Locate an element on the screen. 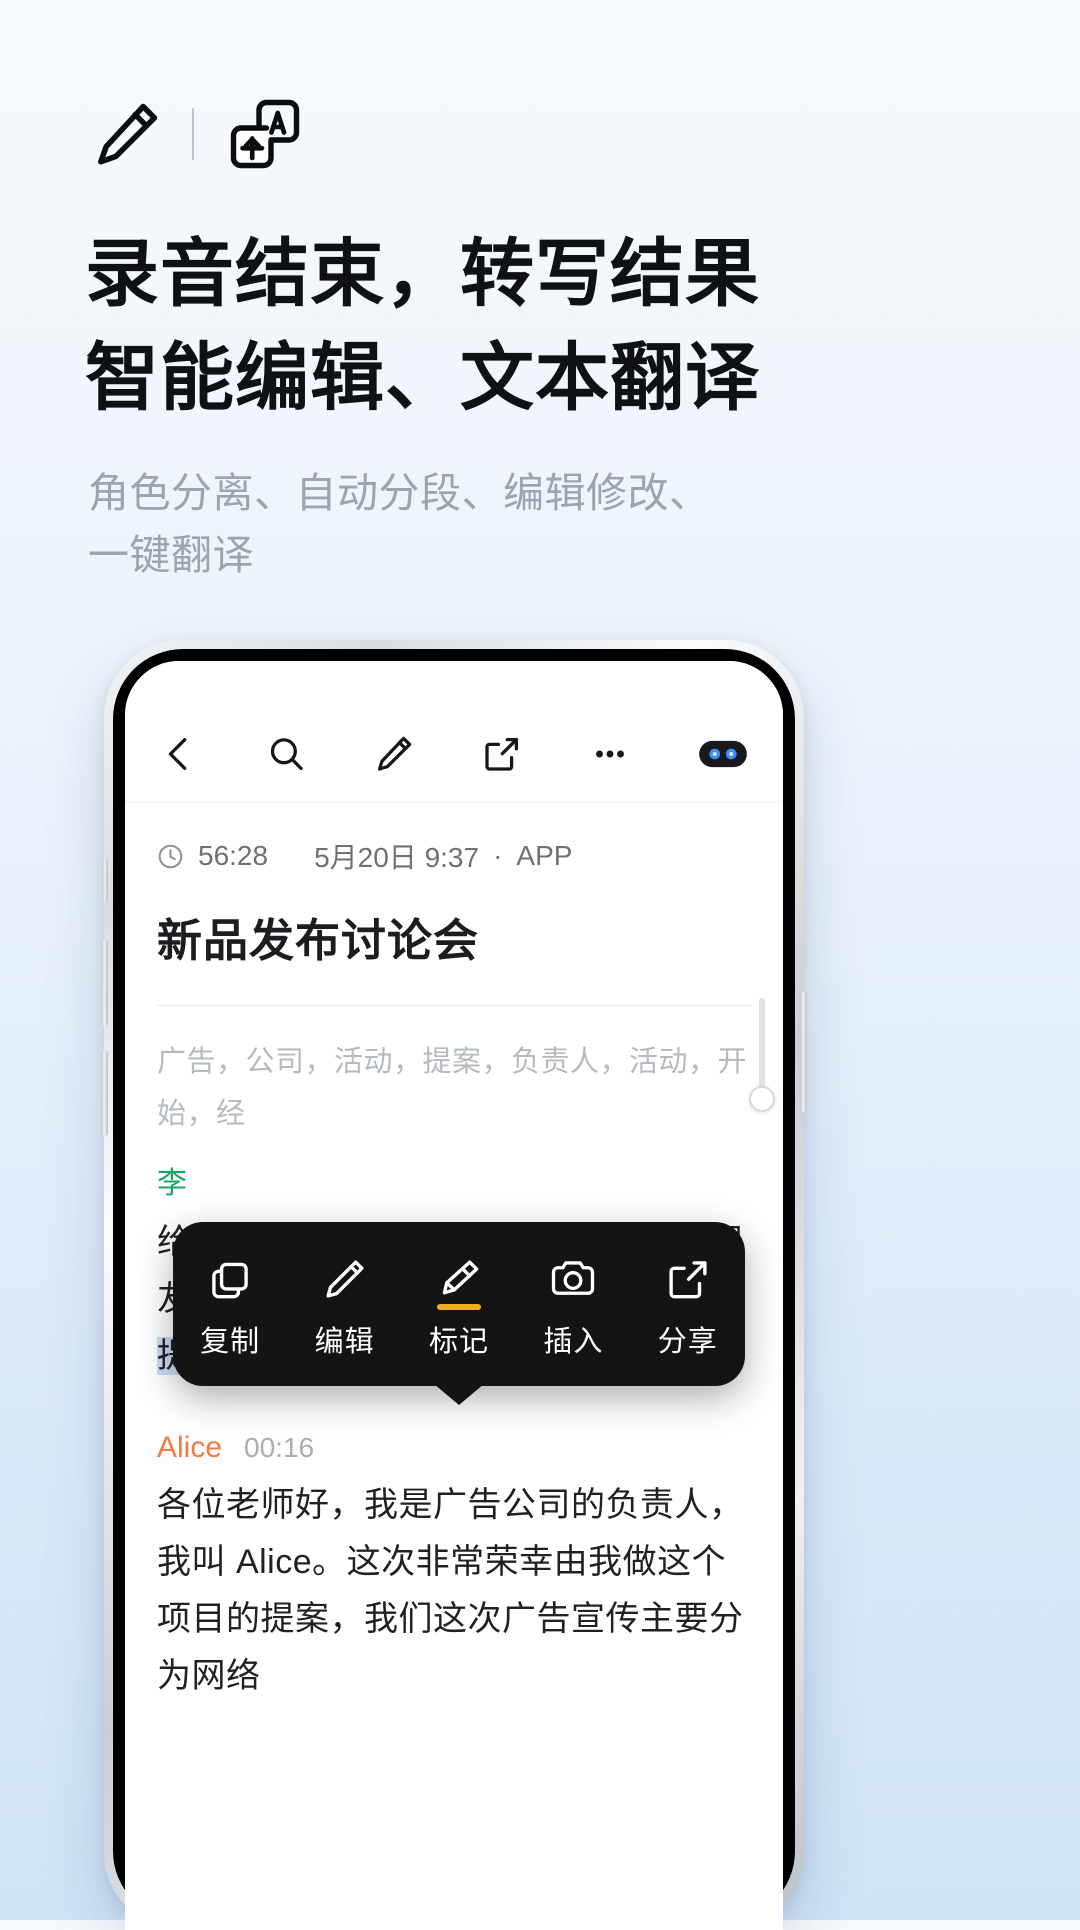 The width and height of the screenshot is (1080, 1930). more-button is located at coordinates (610, 754).